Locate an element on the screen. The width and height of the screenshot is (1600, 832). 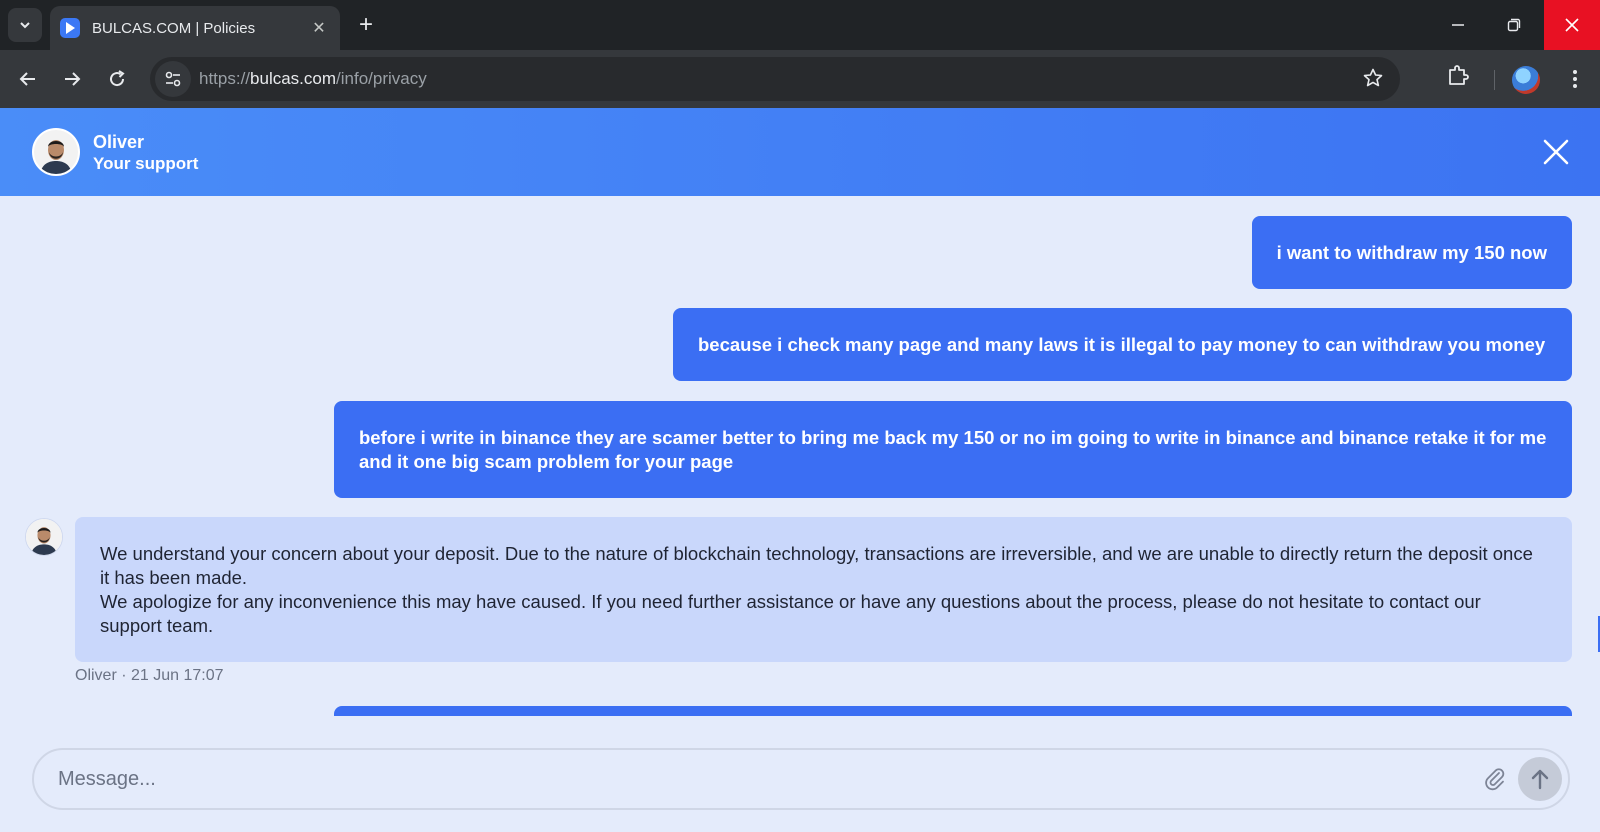
user-message: i want to withdraw my 150 now is located at coordinates (1411, 252).